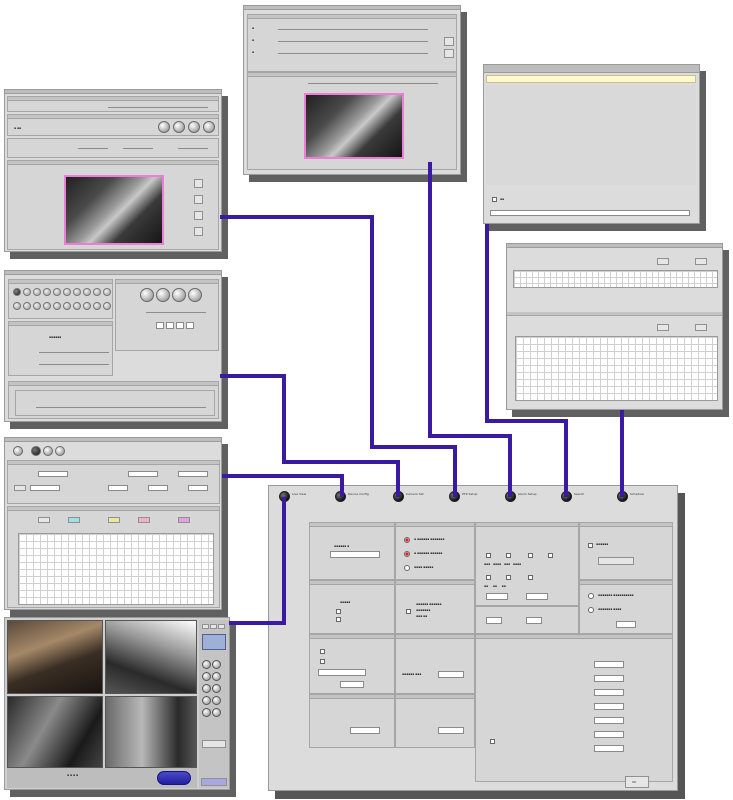  Describe the element at coordinates (590, 545) in the screenshot. I see `net-checkbox` at that location.